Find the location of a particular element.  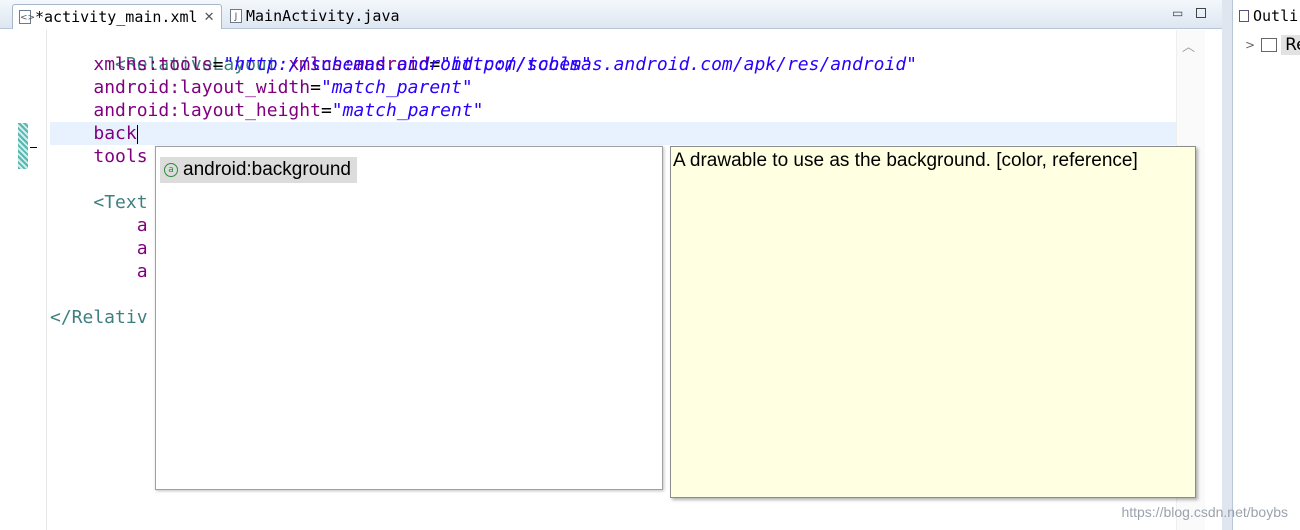

tab-label: *activity_main.xml is located at coordinates (116, 17).